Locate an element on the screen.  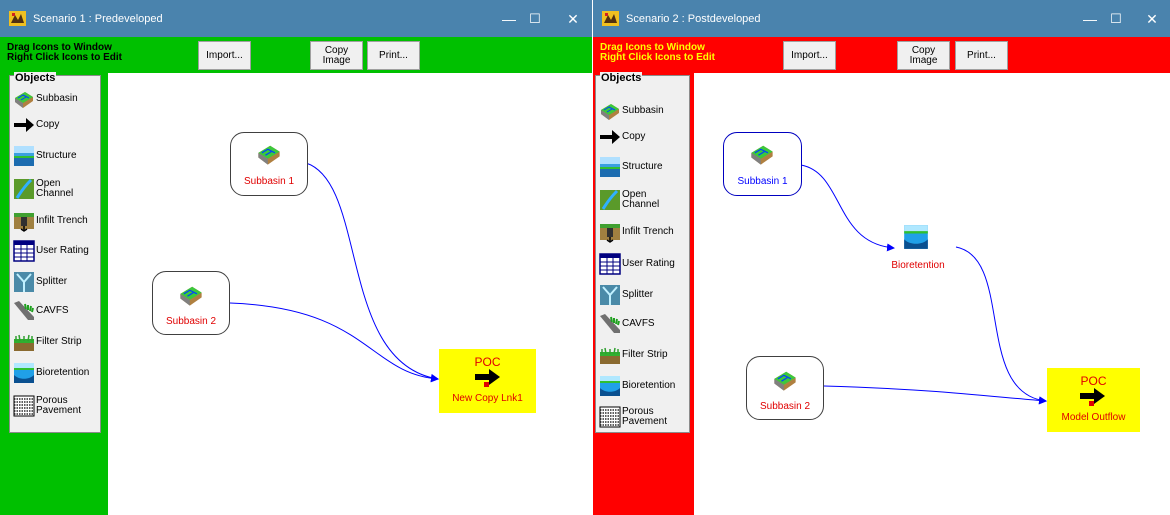
node-label: Subbasin 2 is located at coordinates (191, 321).